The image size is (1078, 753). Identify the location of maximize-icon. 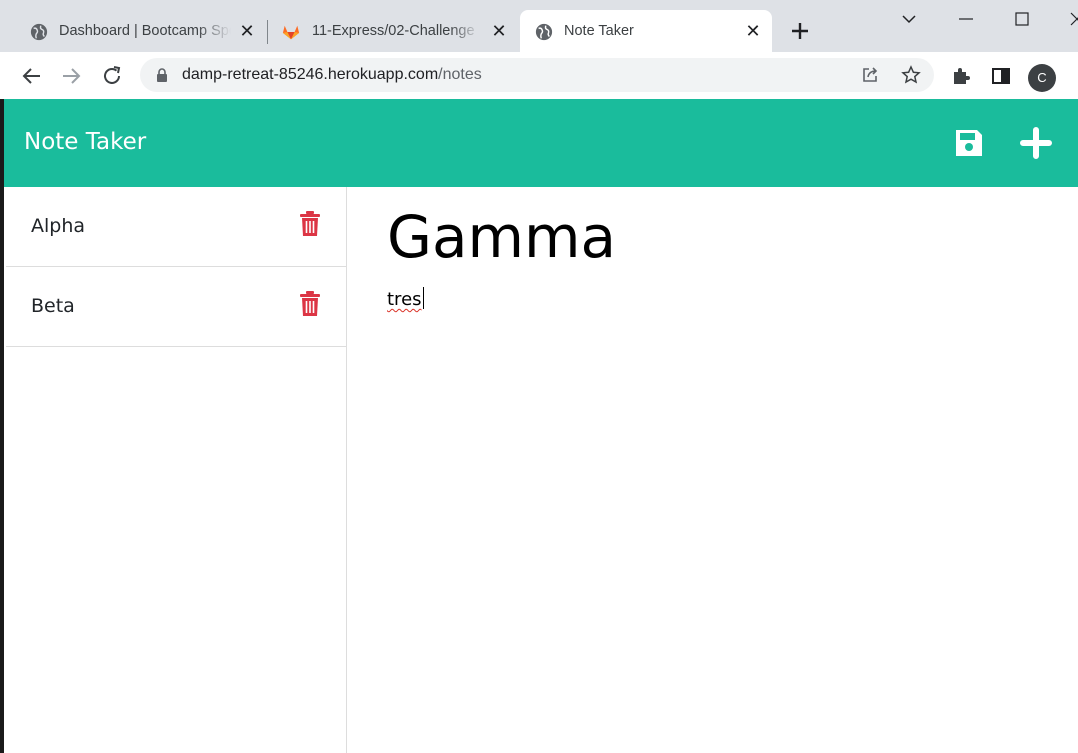
(1022, 19).